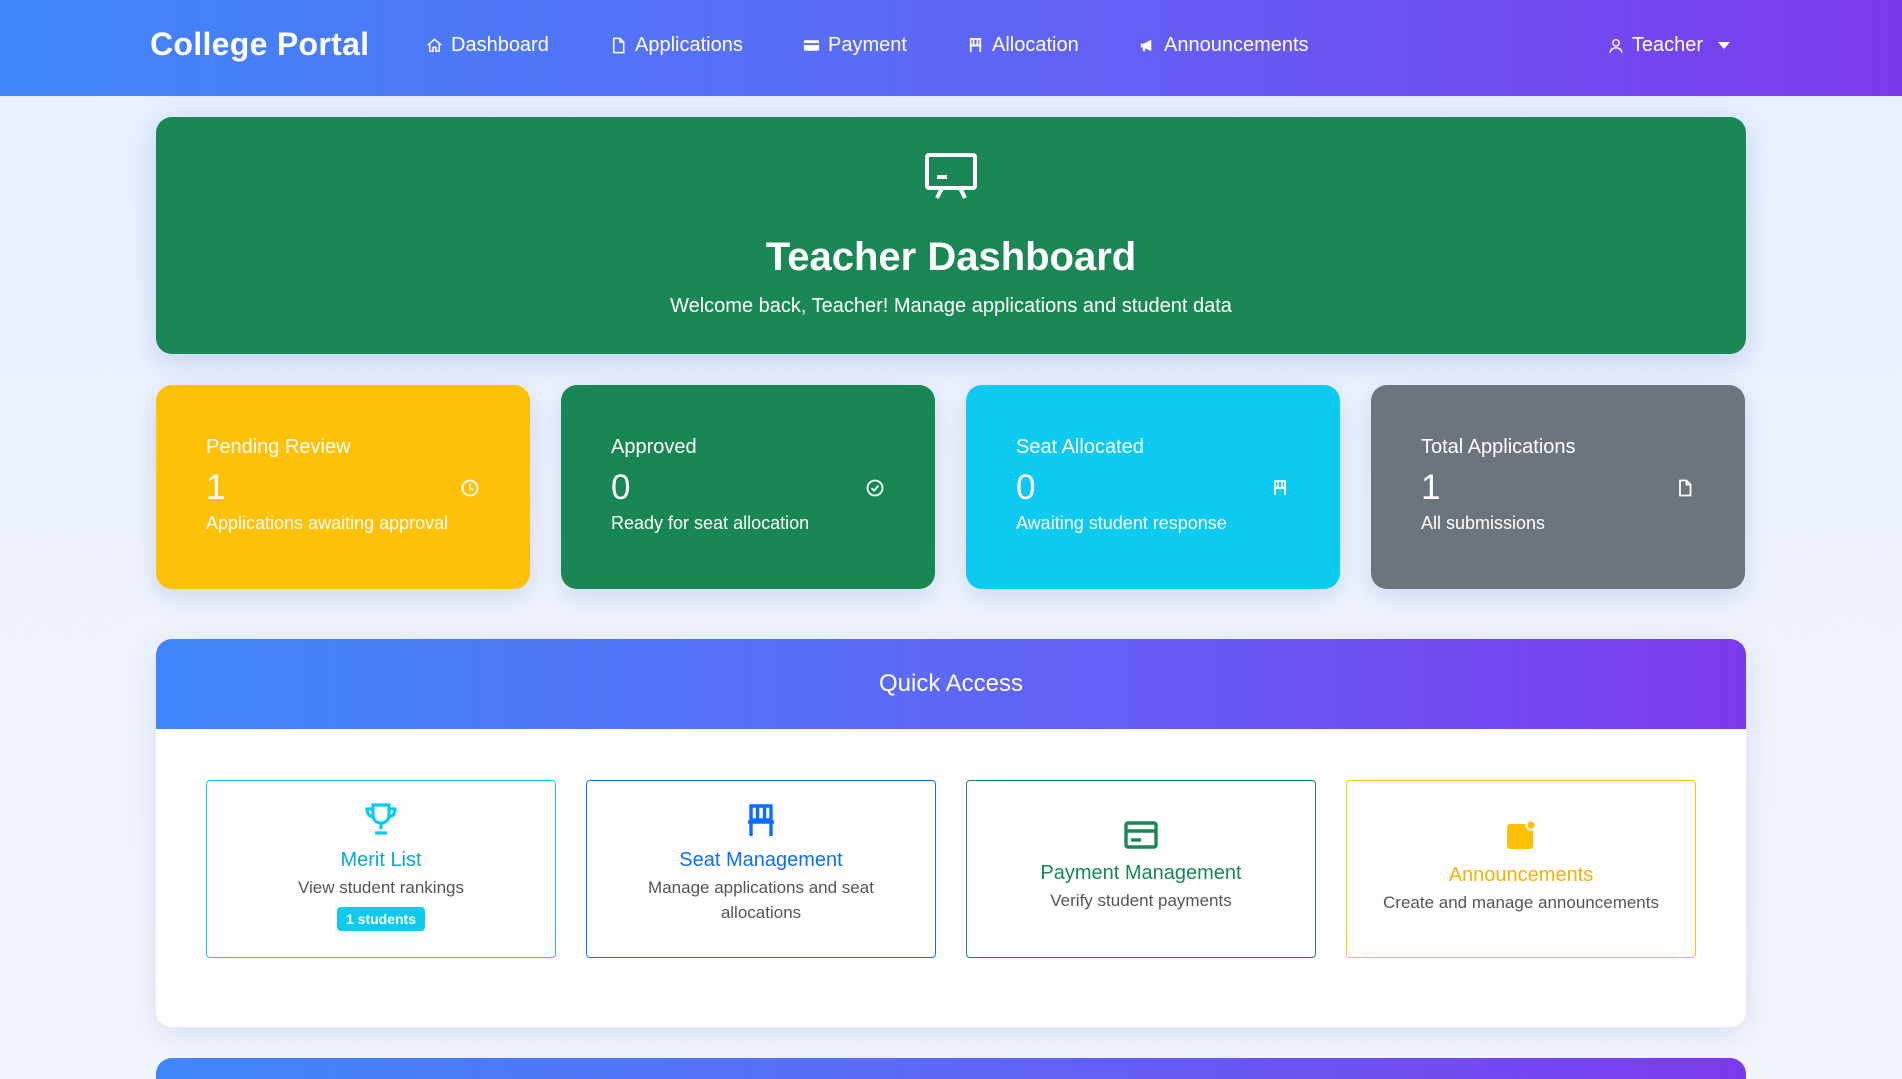 This screenshot has height=1079, width=1902. I want to click on home-icon, so click(434, 45).